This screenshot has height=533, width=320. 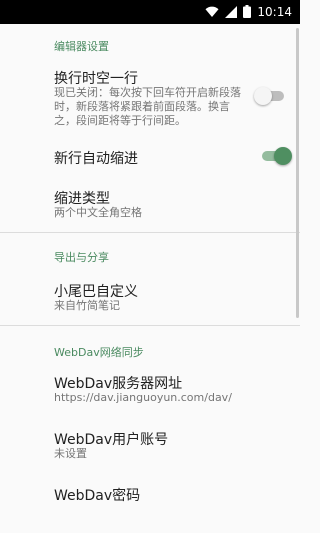 I want to click on pref-blank-line-summary-3: 之，段间距将等于行间距。, so click(x=120, y=120).